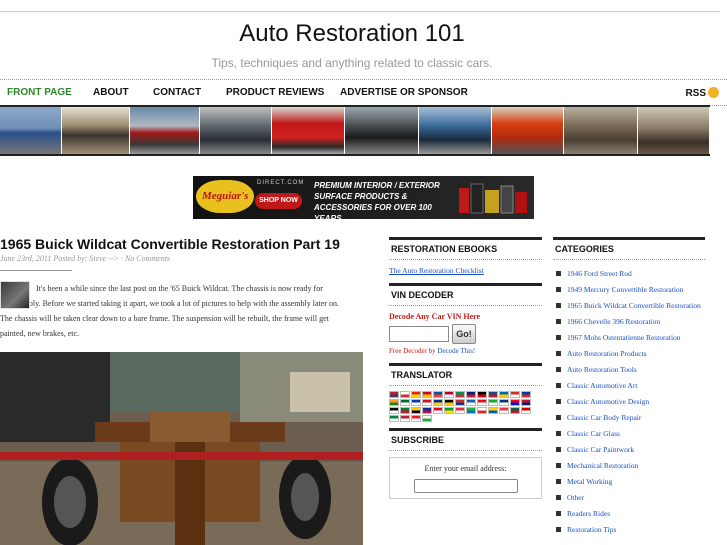 The image size is (727, 545). I want to click on category-item: 1946 Ford Street Rod, so click(629, 273).